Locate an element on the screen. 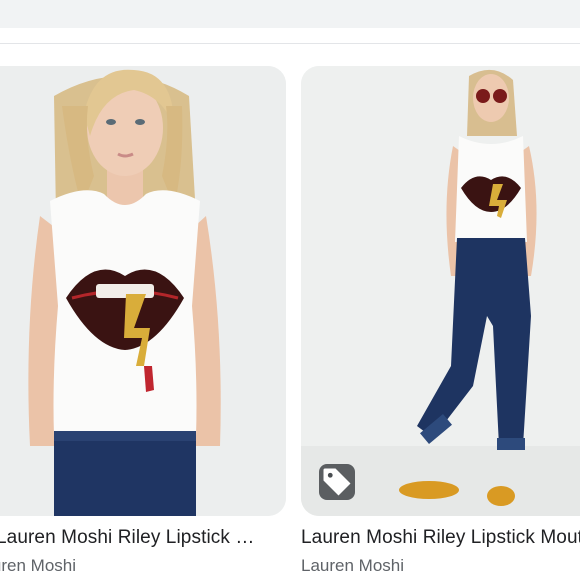 The width and height of the screenshot is (580, 579). product-seller-2: Lauren Moshi is located at coordinates (353, 565).